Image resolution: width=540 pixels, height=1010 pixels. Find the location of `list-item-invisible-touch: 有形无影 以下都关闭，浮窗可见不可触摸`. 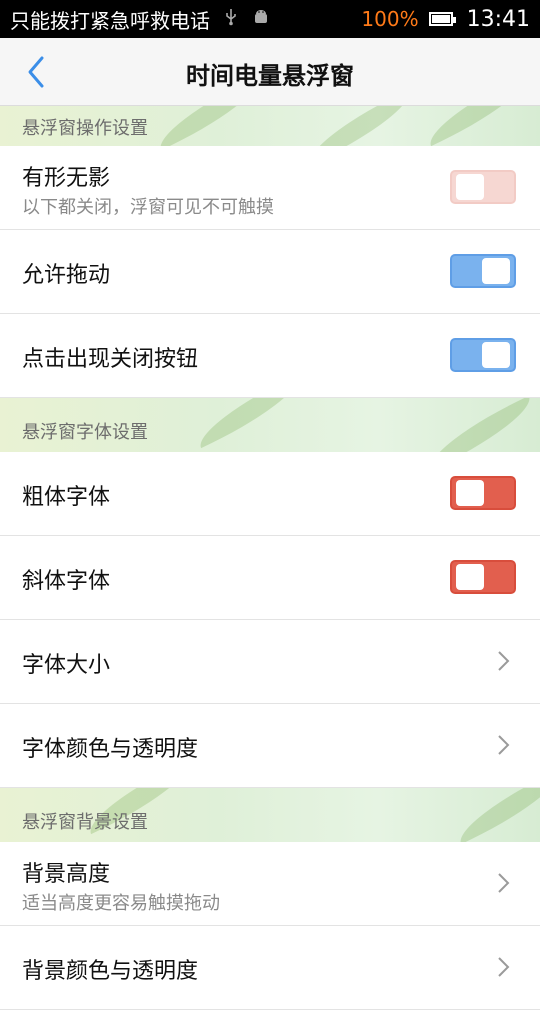

list-item-invisible-touch: 有形无影 以下都关闭，浮窗可见不可触摸 is located at coordinates (270, 188).